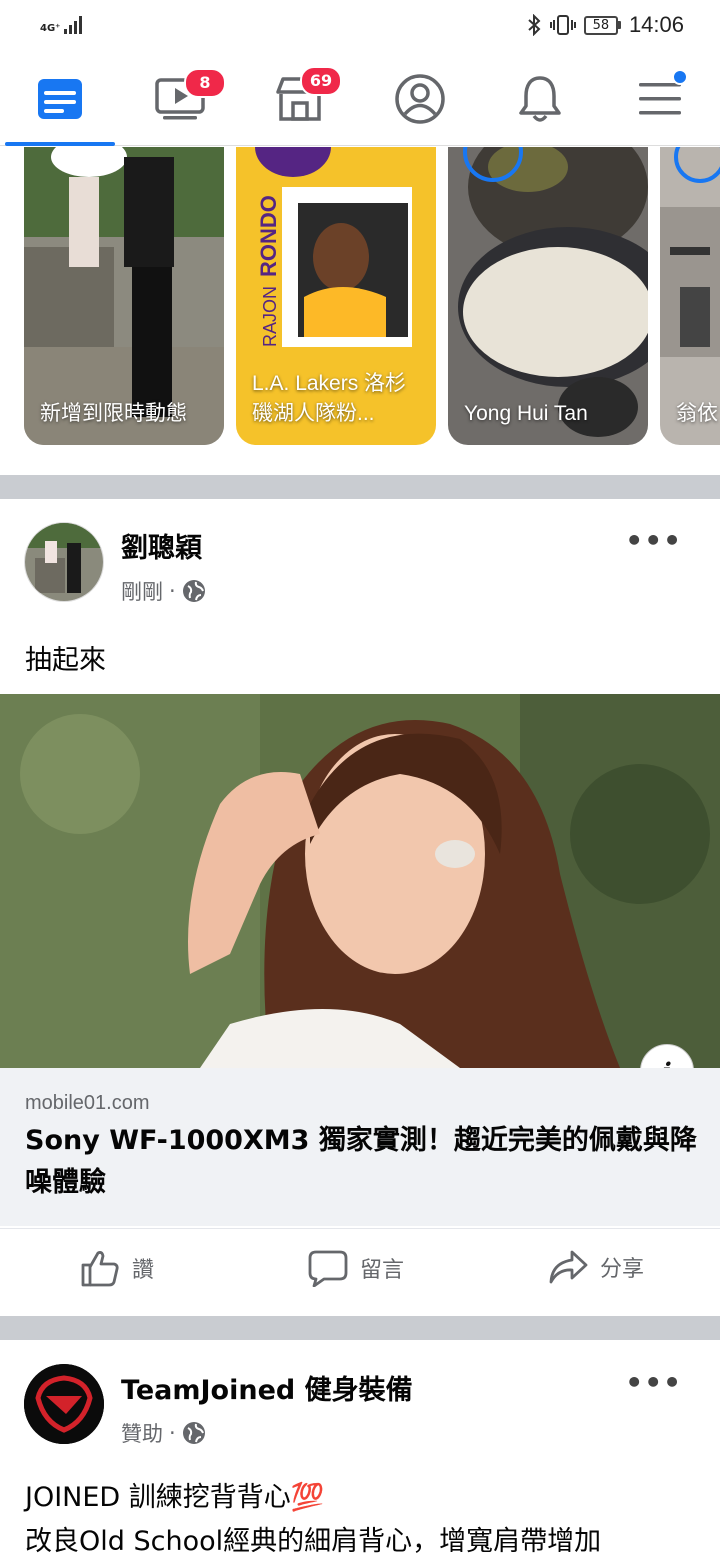 This screenshot has height=1560, width=720. I want to click on like-label: 讚, so click(143, 1270).